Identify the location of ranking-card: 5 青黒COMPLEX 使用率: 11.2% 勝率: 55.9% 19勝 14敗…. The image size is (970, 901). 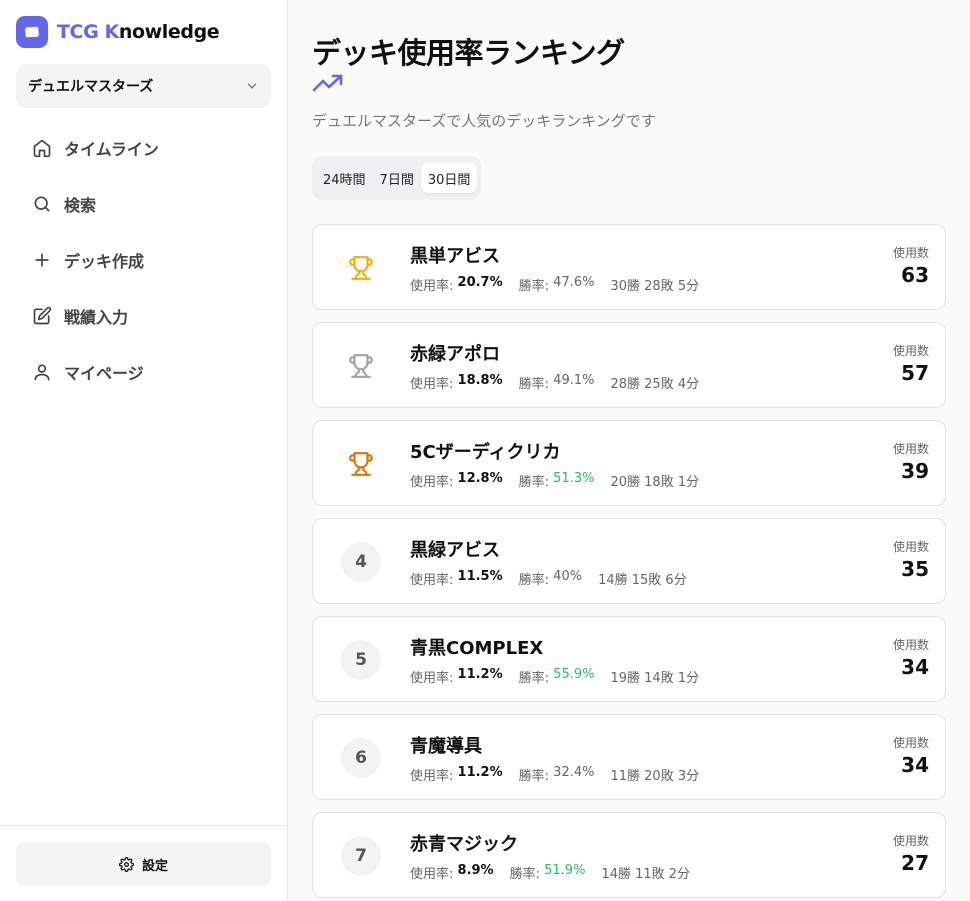
(629, 659).